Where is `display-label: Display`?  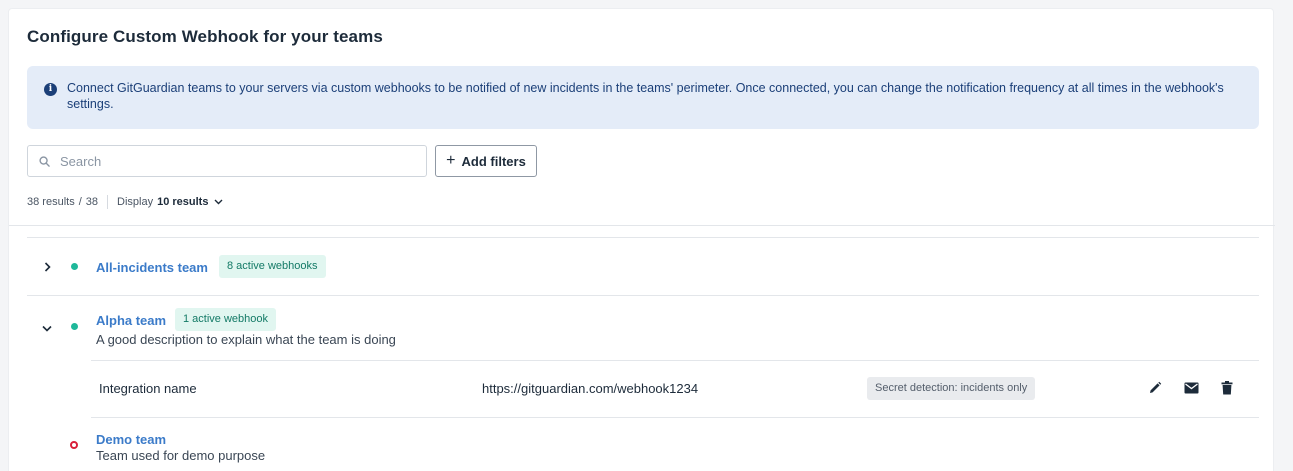
display-label: Display is located at coordinates (135, 202).